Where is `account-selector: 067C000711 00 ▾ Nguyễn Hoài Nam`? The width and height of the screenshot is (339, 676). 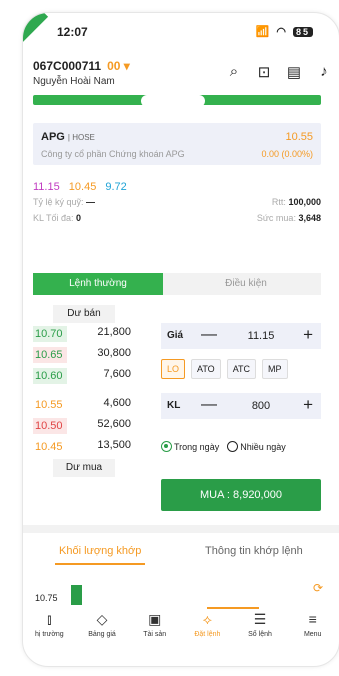
account-selector: 067C000711 00 ▾ Nguyễn Hoài Nam is located at coordinates (81, 73).